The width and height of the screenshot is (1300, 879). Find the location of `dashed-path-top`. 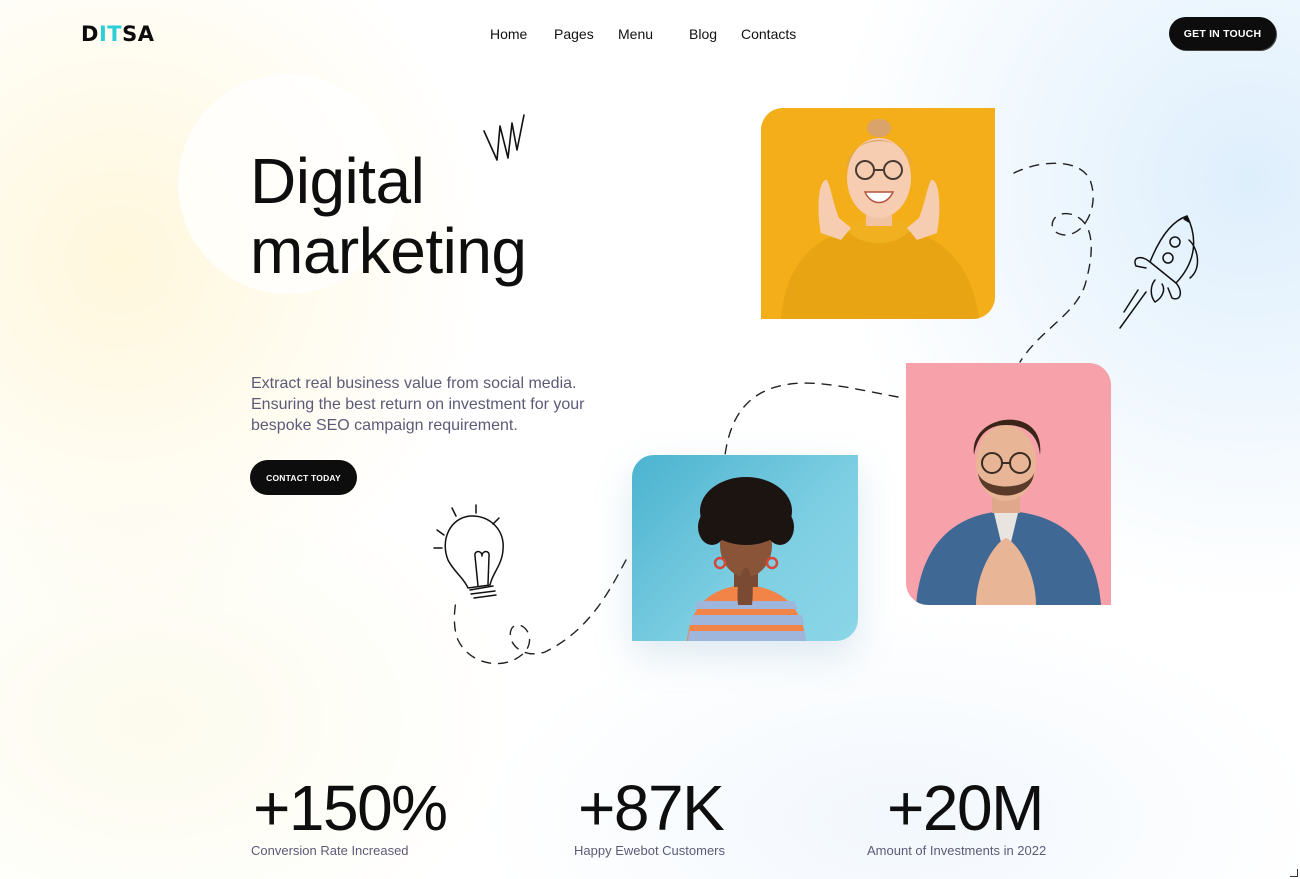

dashed-path-top is located at coordinates (1053, 262).